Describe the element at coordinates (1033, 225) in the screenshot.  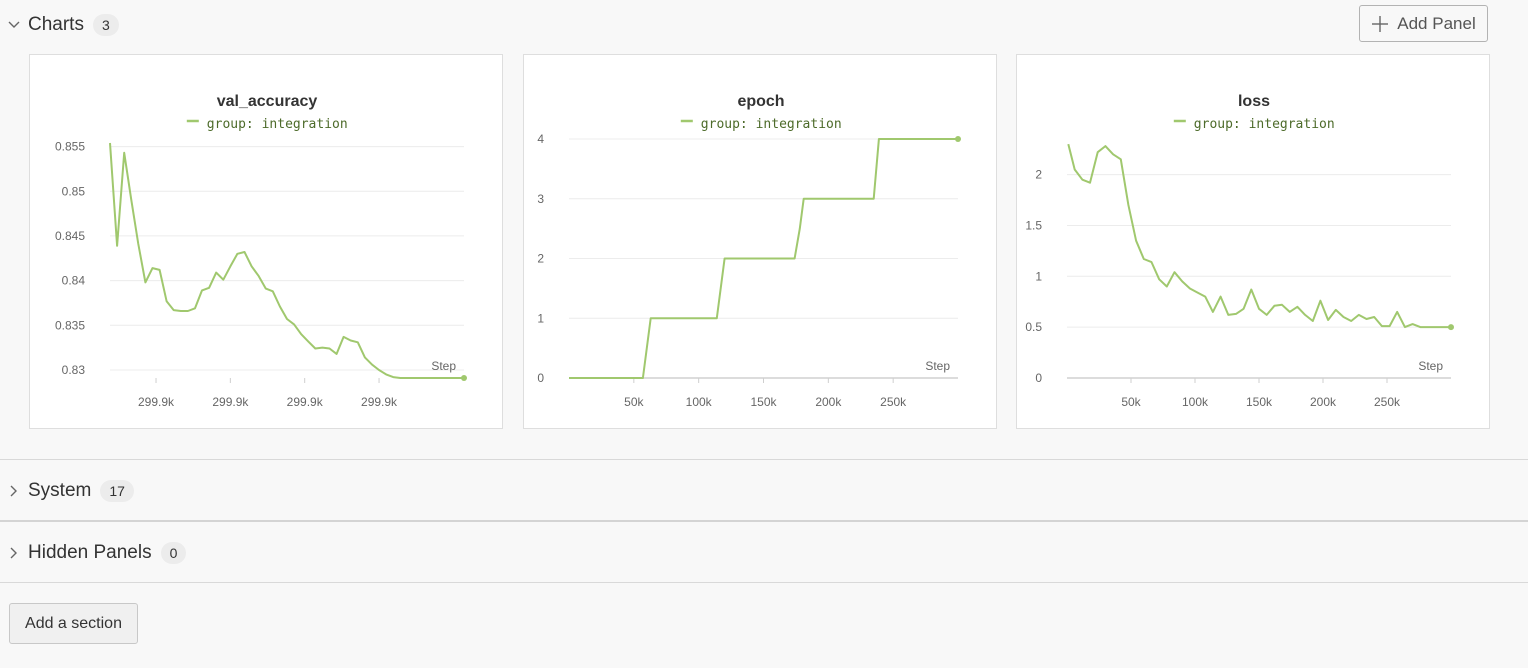
I see `y-tick-label: 1.5` at that location.